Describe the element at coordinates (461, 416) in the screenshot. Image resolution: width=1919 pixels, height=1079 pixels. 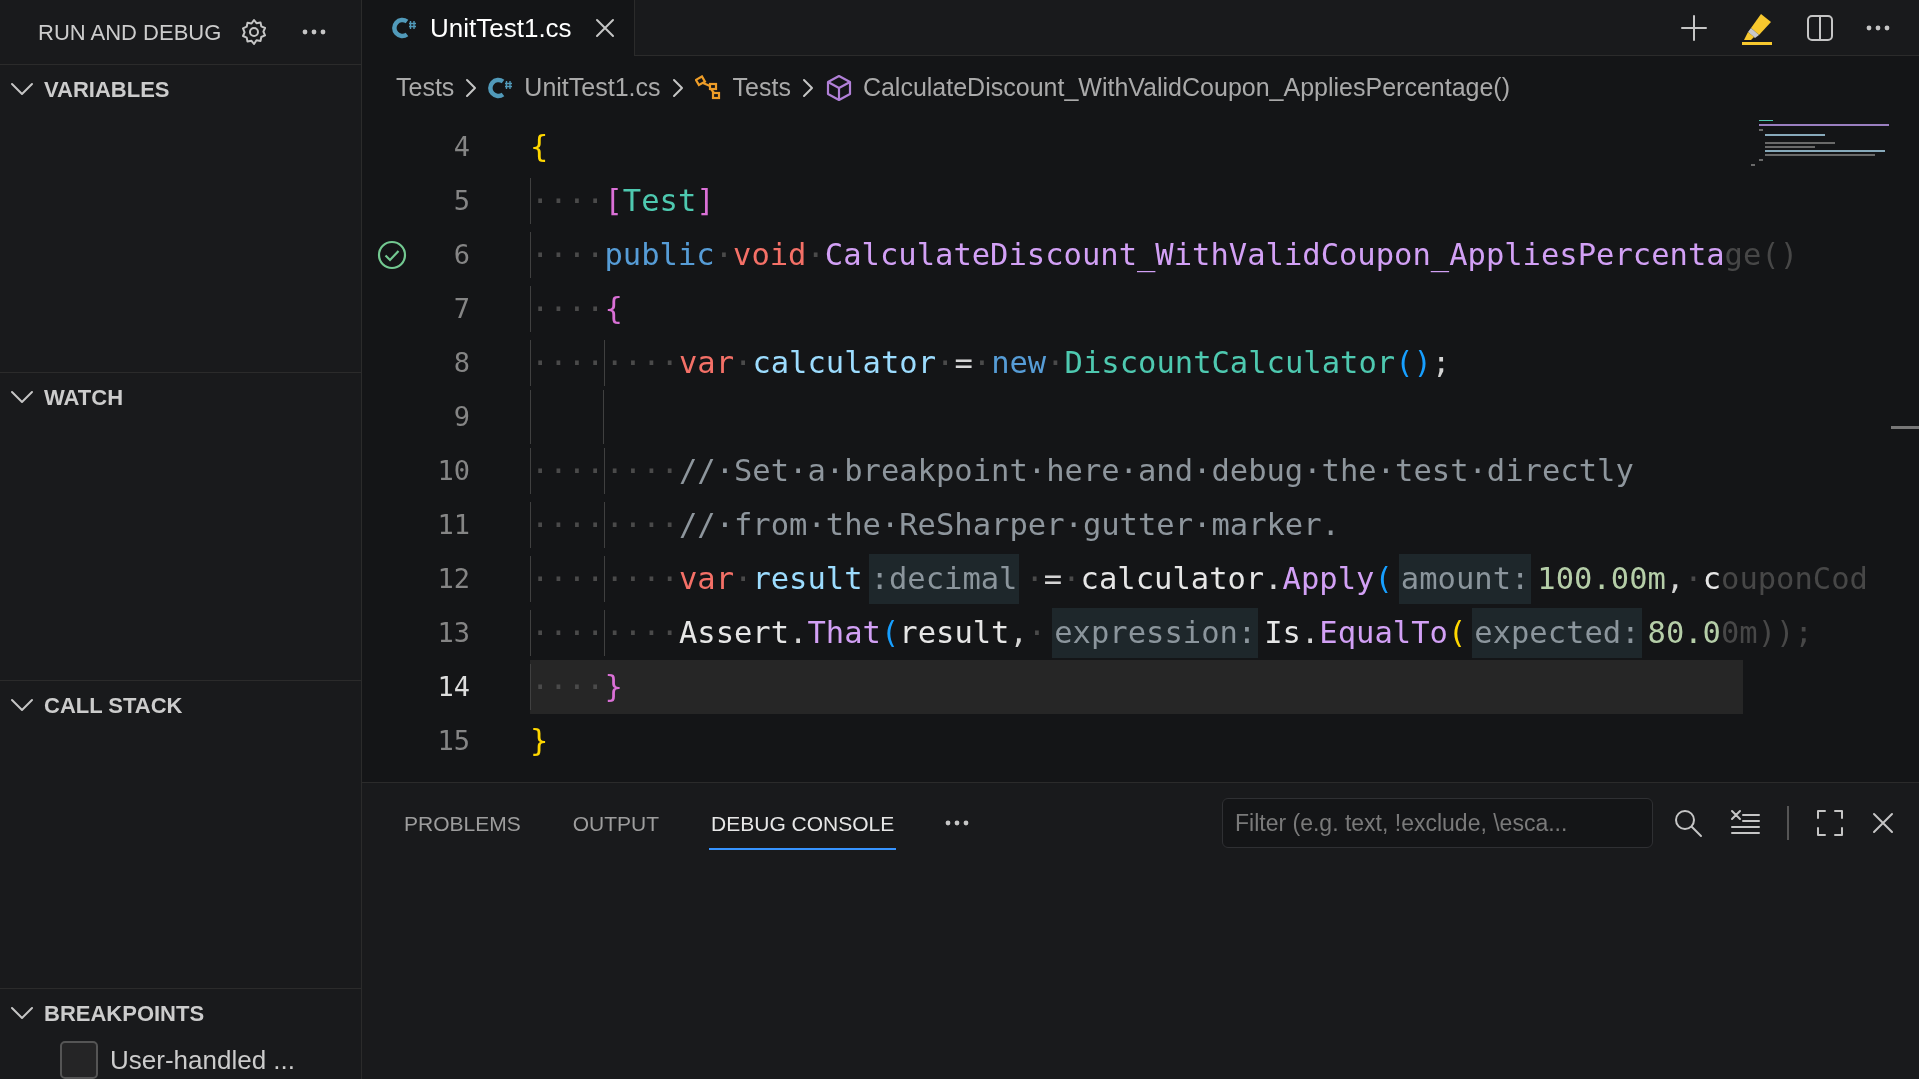
I see `line-number: 9` at that location.